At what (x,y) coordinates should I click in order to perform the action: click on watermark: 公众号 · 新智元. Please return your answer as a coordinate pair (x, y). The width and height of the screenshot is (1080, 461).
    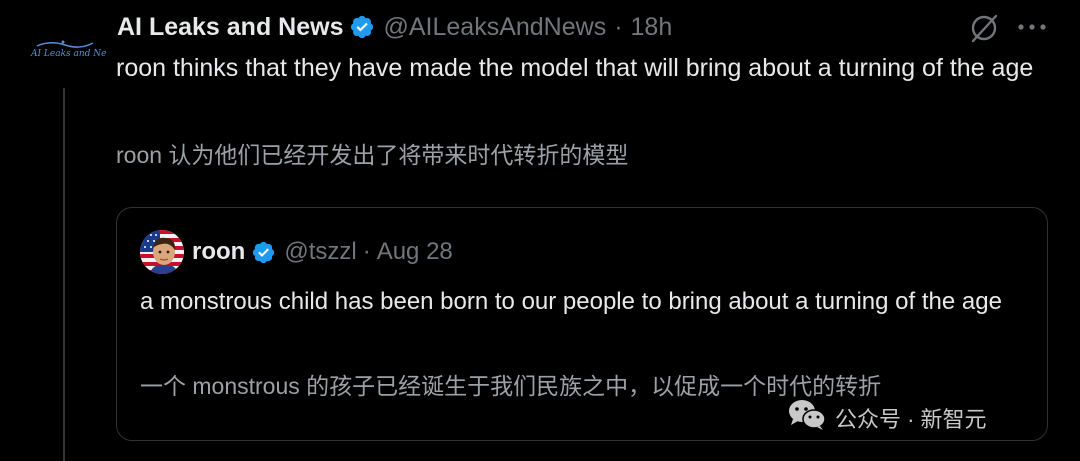
    Looking at the image, I should click on (887, 418).